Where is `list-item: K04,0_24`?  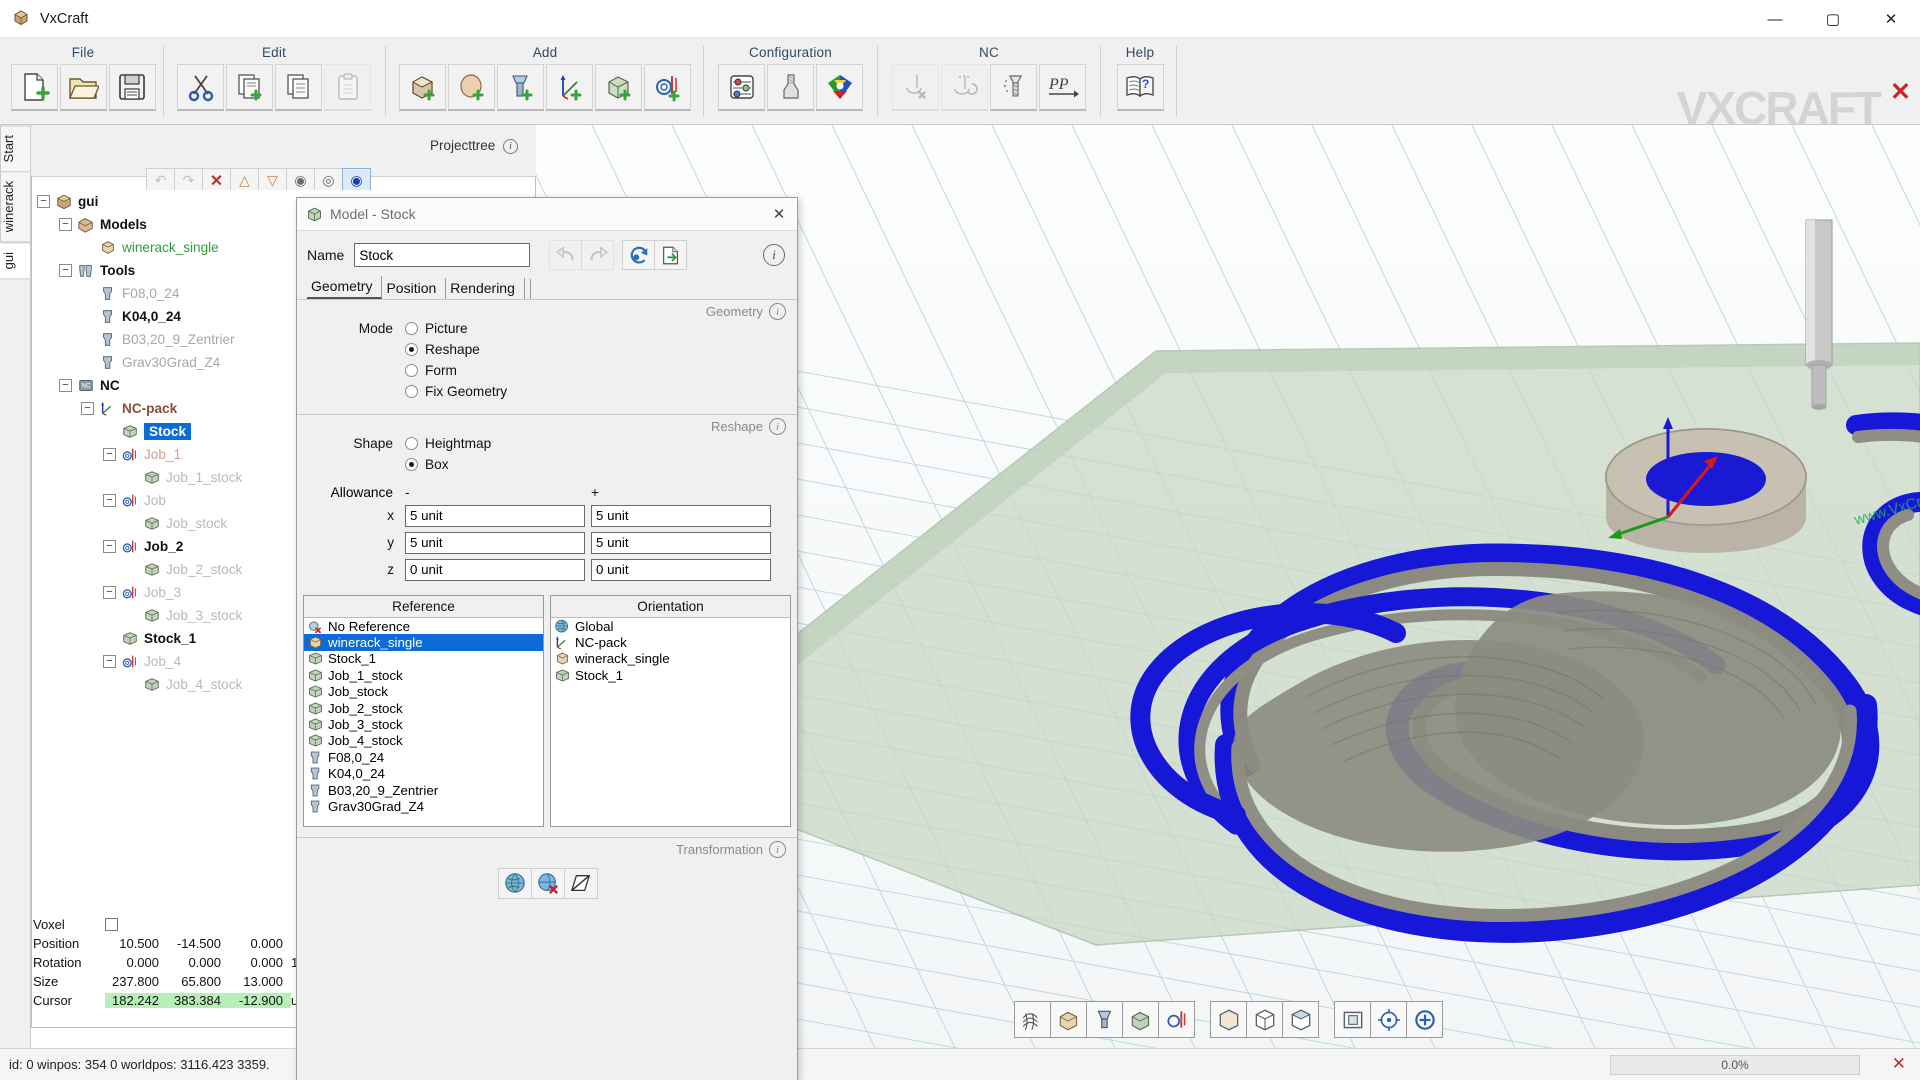 list-item: K04,0_24 is located at coordinates (423, 774).